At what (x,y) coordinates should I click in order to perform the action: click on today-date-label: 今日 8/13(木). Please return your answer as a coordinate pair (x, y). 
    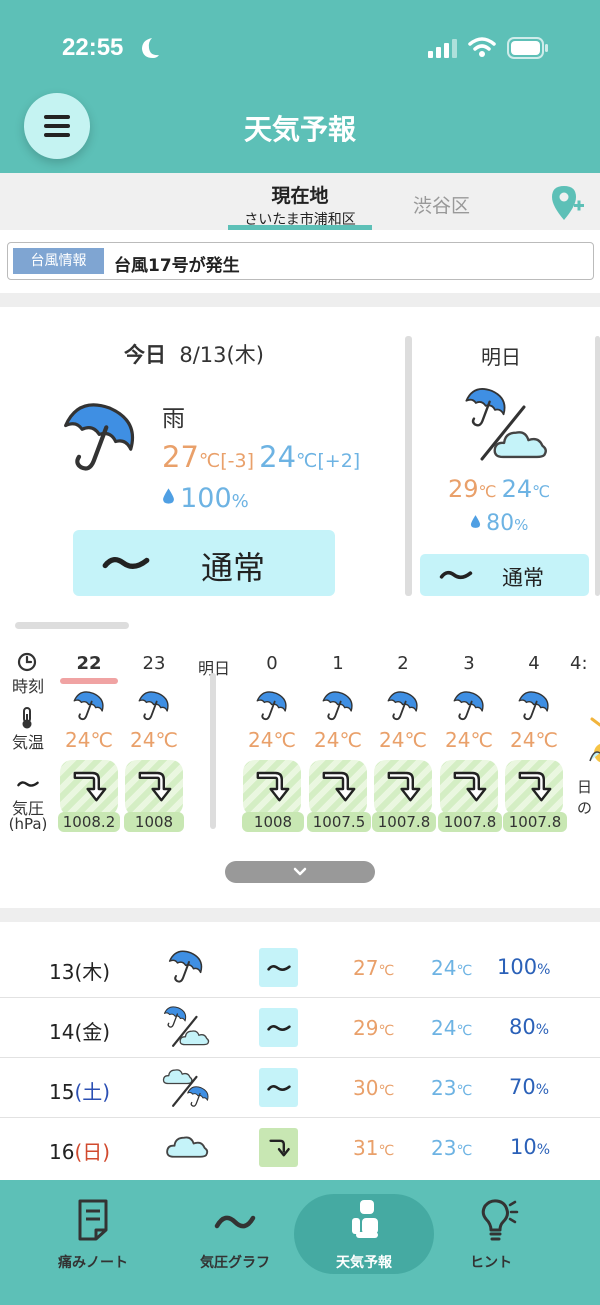
    Looking at the image, I should click on (194, 354).